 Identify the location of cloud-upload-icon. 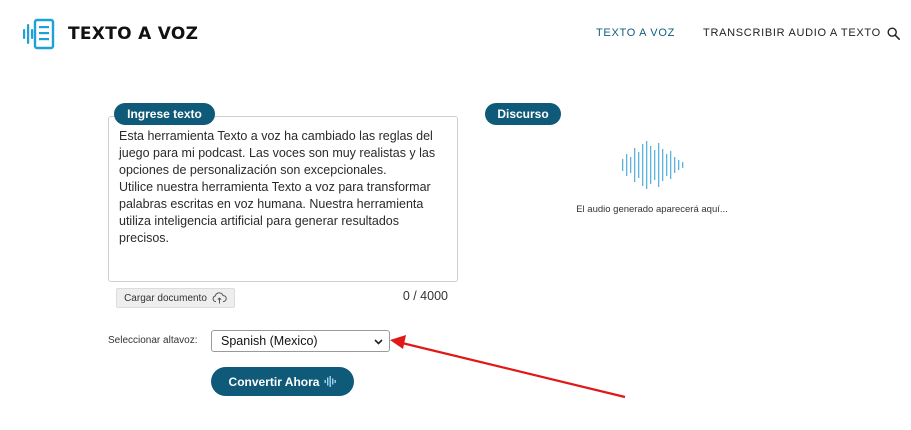
(219, 298).